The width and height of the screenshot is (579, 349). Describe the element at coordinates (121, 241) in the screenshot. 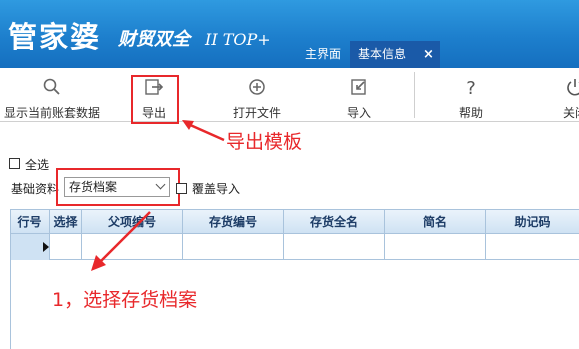

I see `annotation-arrow-select` at that location.